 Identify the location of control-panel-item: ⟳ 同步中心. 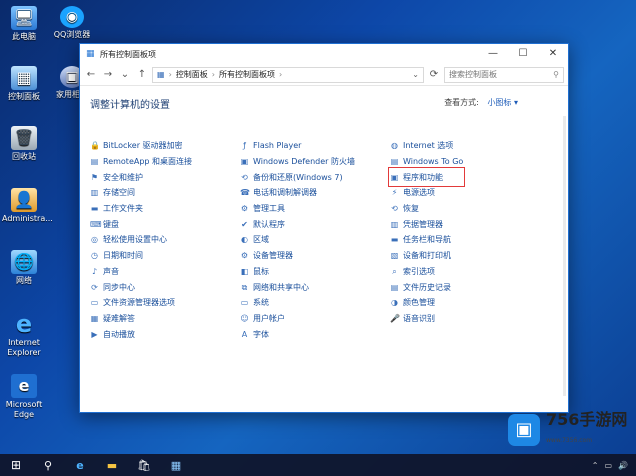
(141, 287).